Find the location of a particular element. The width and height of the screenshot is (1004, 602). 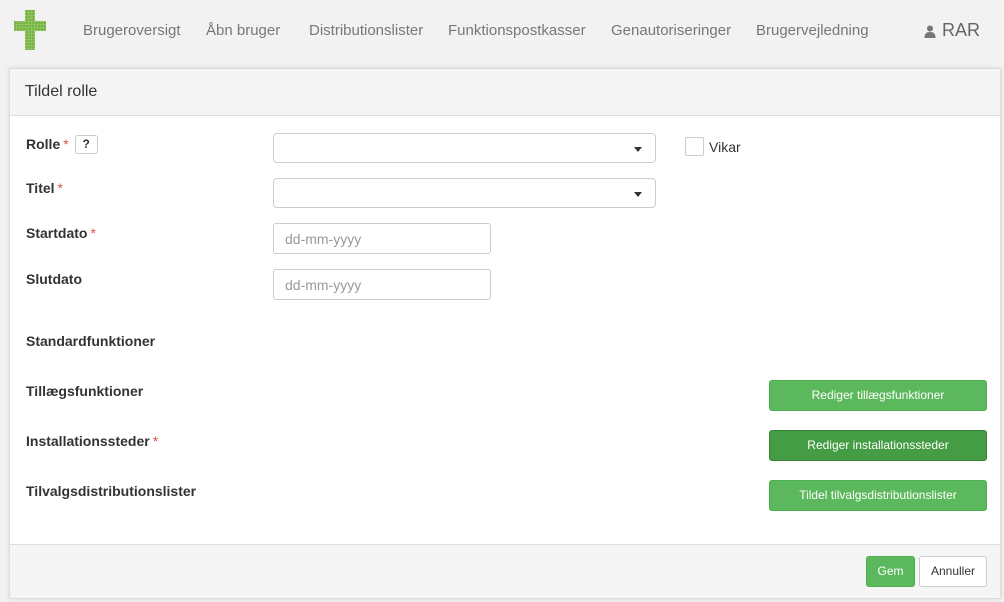

edit-tillaegsfunktioner-button: Rediger tillægsfunktioner is located at coordinates (878, 395).